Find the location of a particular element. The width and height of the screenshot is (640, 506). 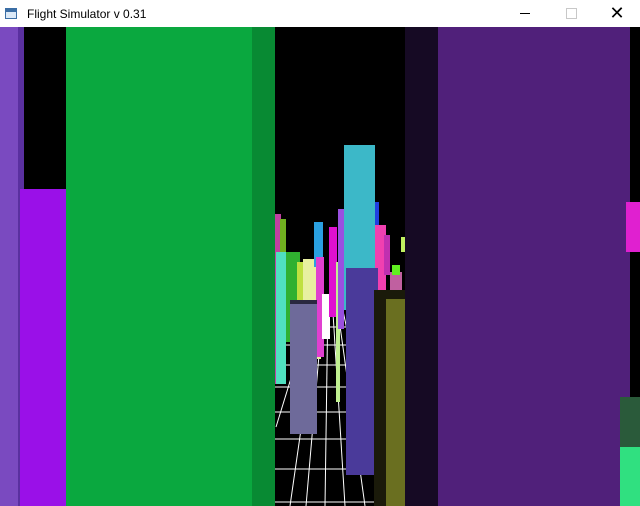

window-title: Flight Simulator v 0.31 is located at coordinates (87, 13).